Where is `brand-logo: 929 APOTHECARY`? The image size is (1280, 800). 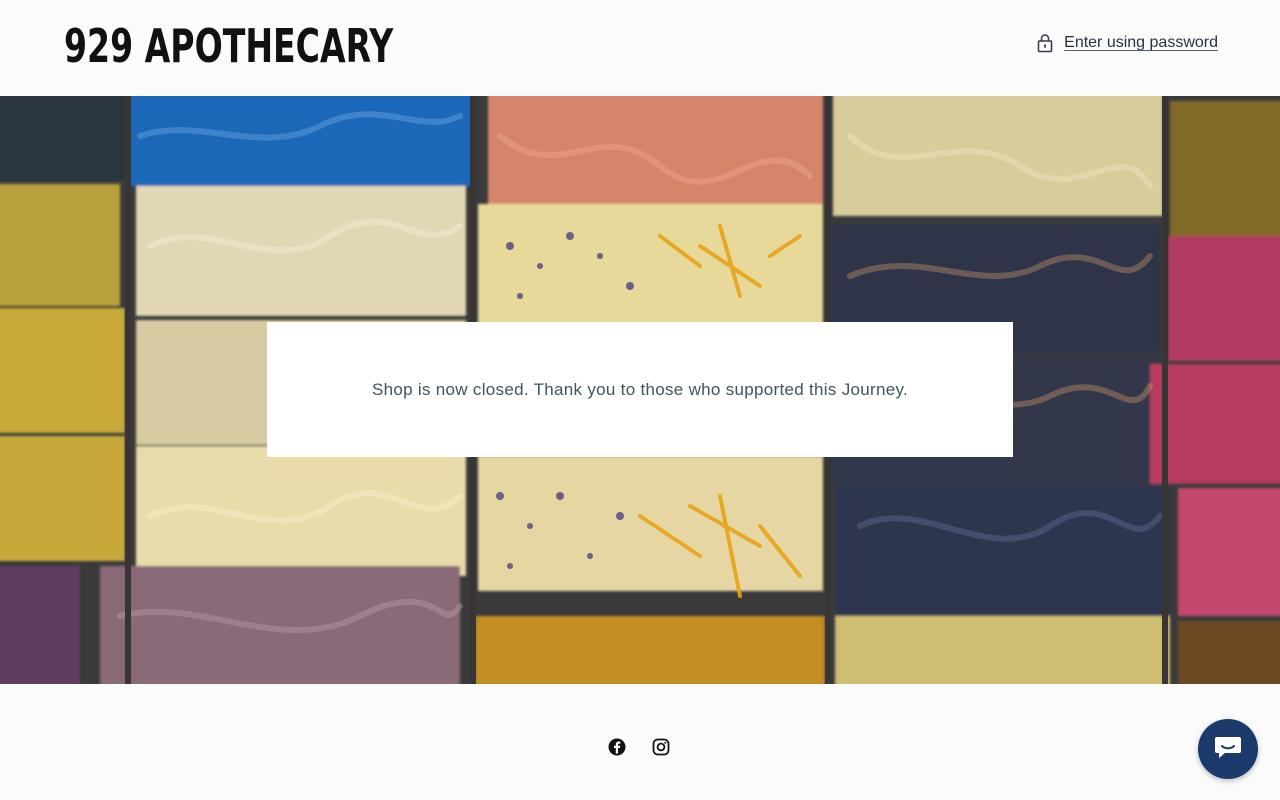
brand-logo: 929 APOTHECARY is located at coordinates (228, 46).